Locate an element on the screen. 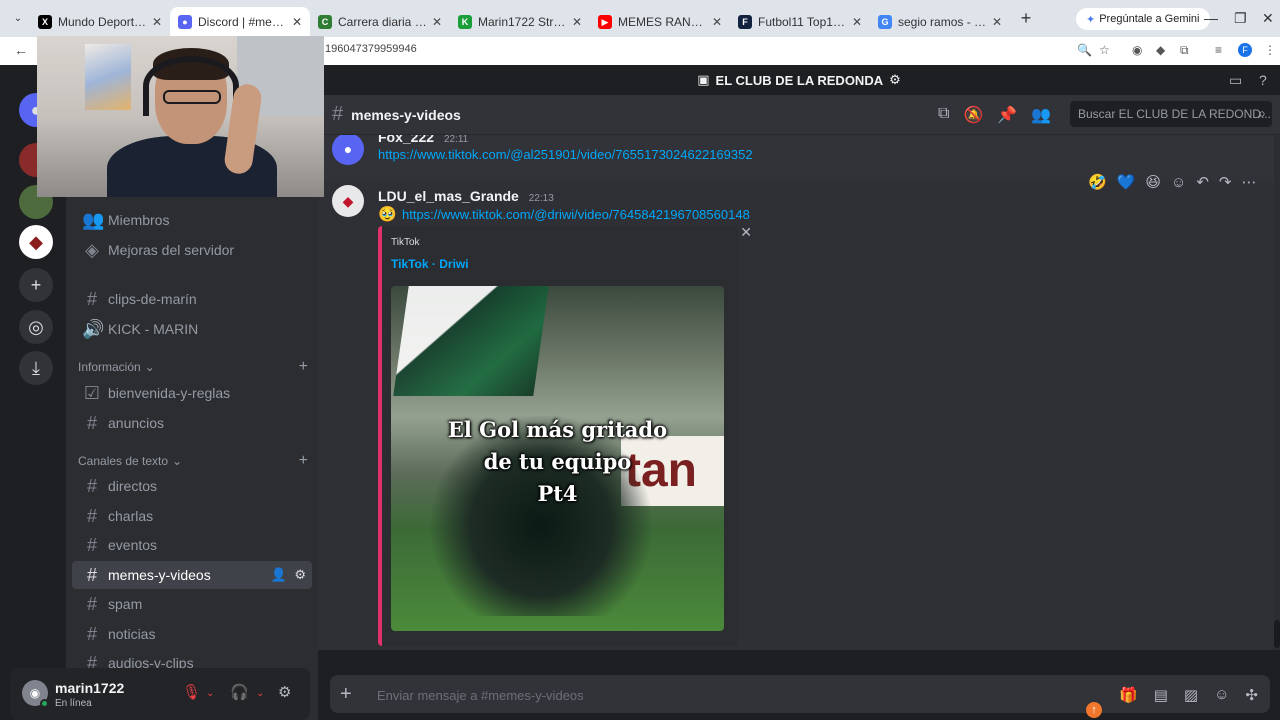 The height and width of the screenshot is (720, 1280). zoom-icon: 🔍 is located at coordinates (1084, 50).